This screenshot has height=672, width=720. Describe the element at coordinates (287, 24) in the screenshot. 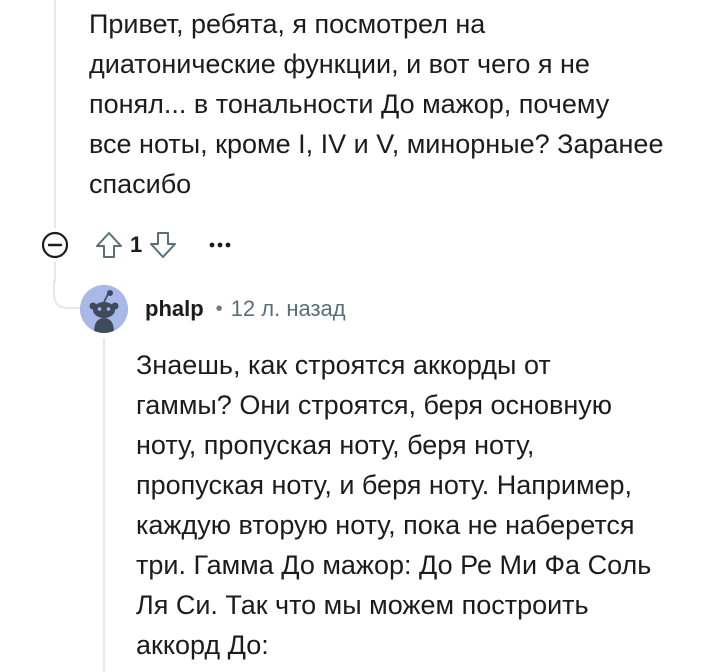

I see `parent-comment-line: Привет, ребята, я посмотрел на` at that location.